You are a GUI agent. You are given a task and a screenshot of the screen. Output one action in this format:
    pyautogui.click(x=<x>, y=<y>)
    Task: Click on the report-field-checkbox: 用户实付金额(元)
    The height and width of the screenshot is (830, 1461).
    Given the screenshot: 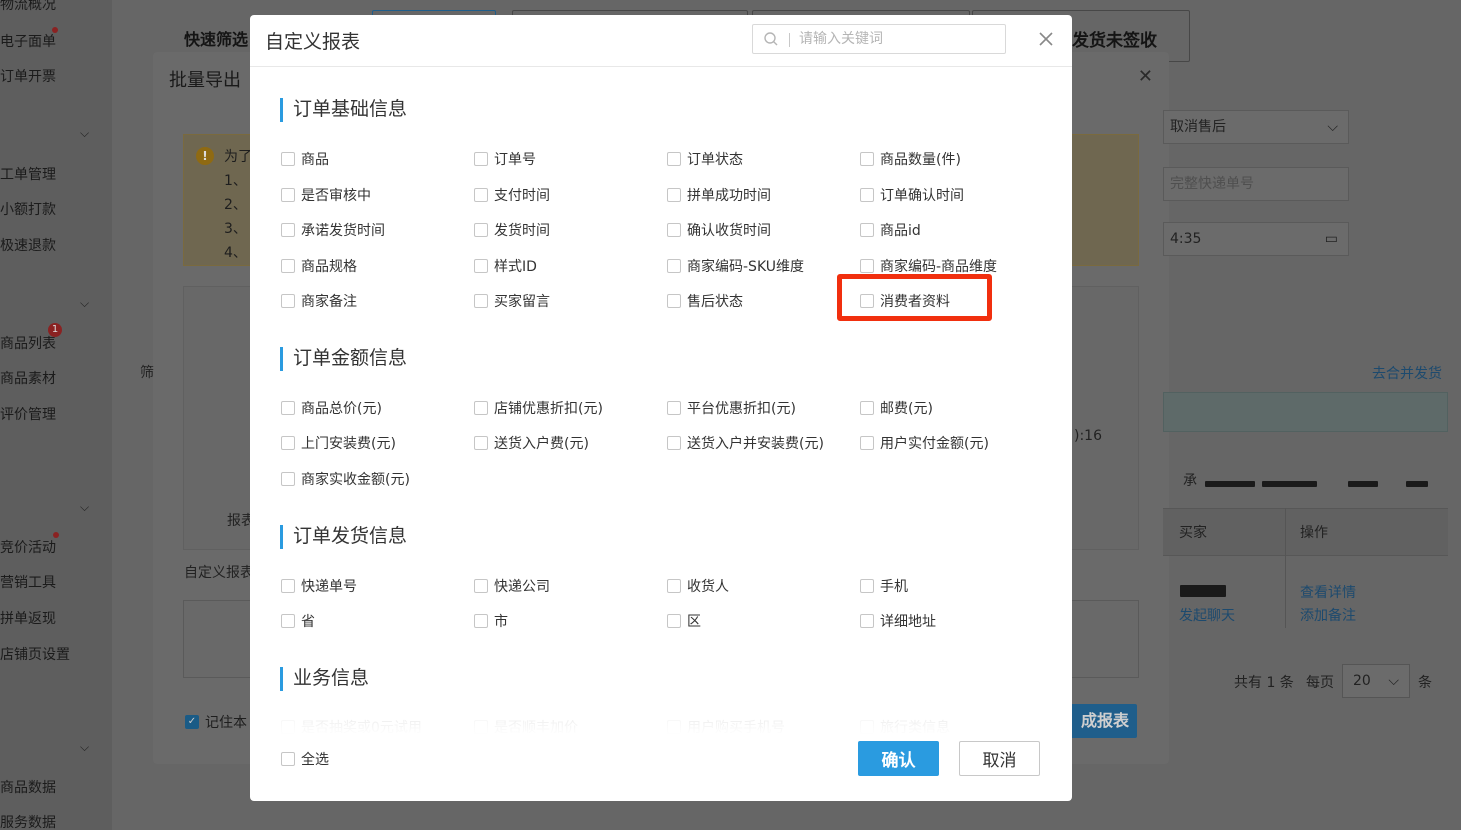 What is the action you would take?
    pyautogui.click(x=924, y=443)
    